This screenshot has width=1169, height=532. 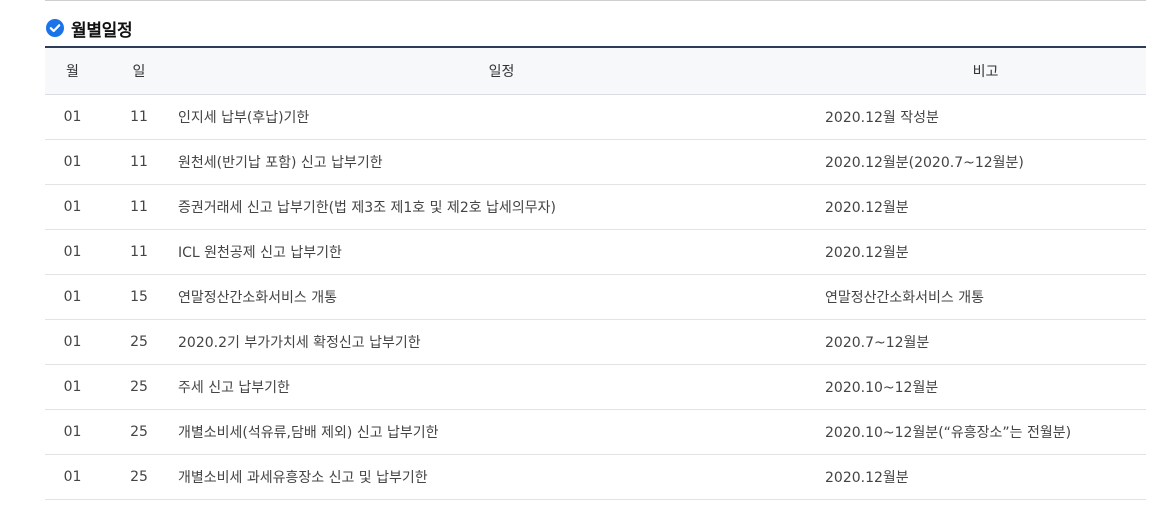 I want to click on section-title: 월별일정, so click(x=102, y=30).